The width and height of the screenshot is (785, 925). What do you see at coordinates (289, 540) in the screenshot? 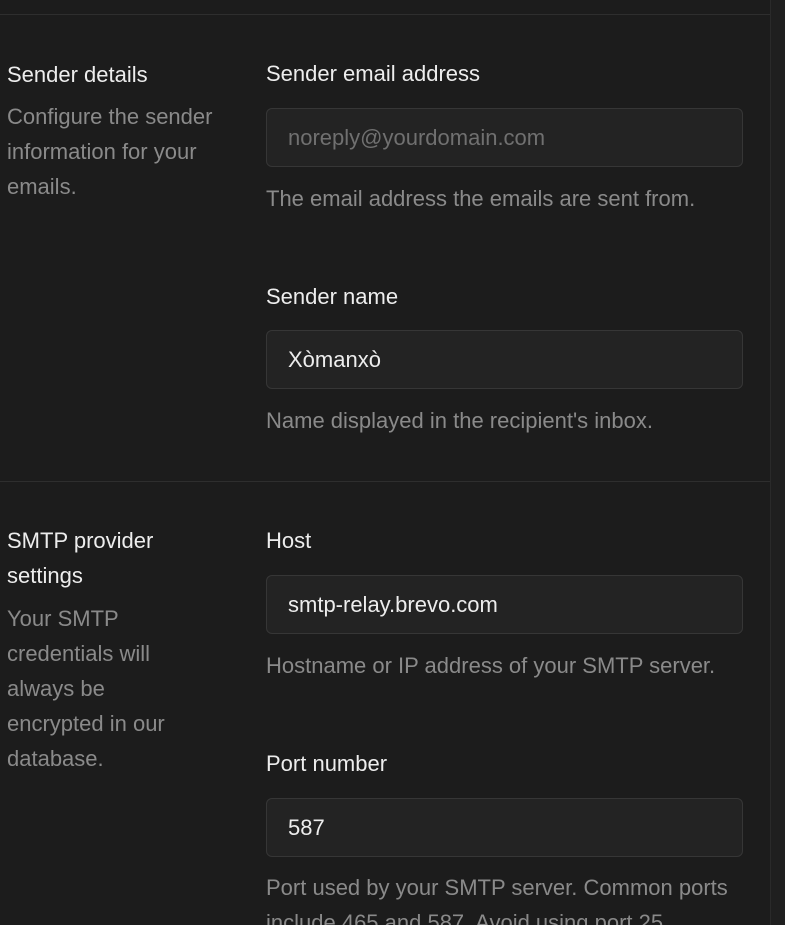
I see `host-label: Host` at bounding box center [289, 540].